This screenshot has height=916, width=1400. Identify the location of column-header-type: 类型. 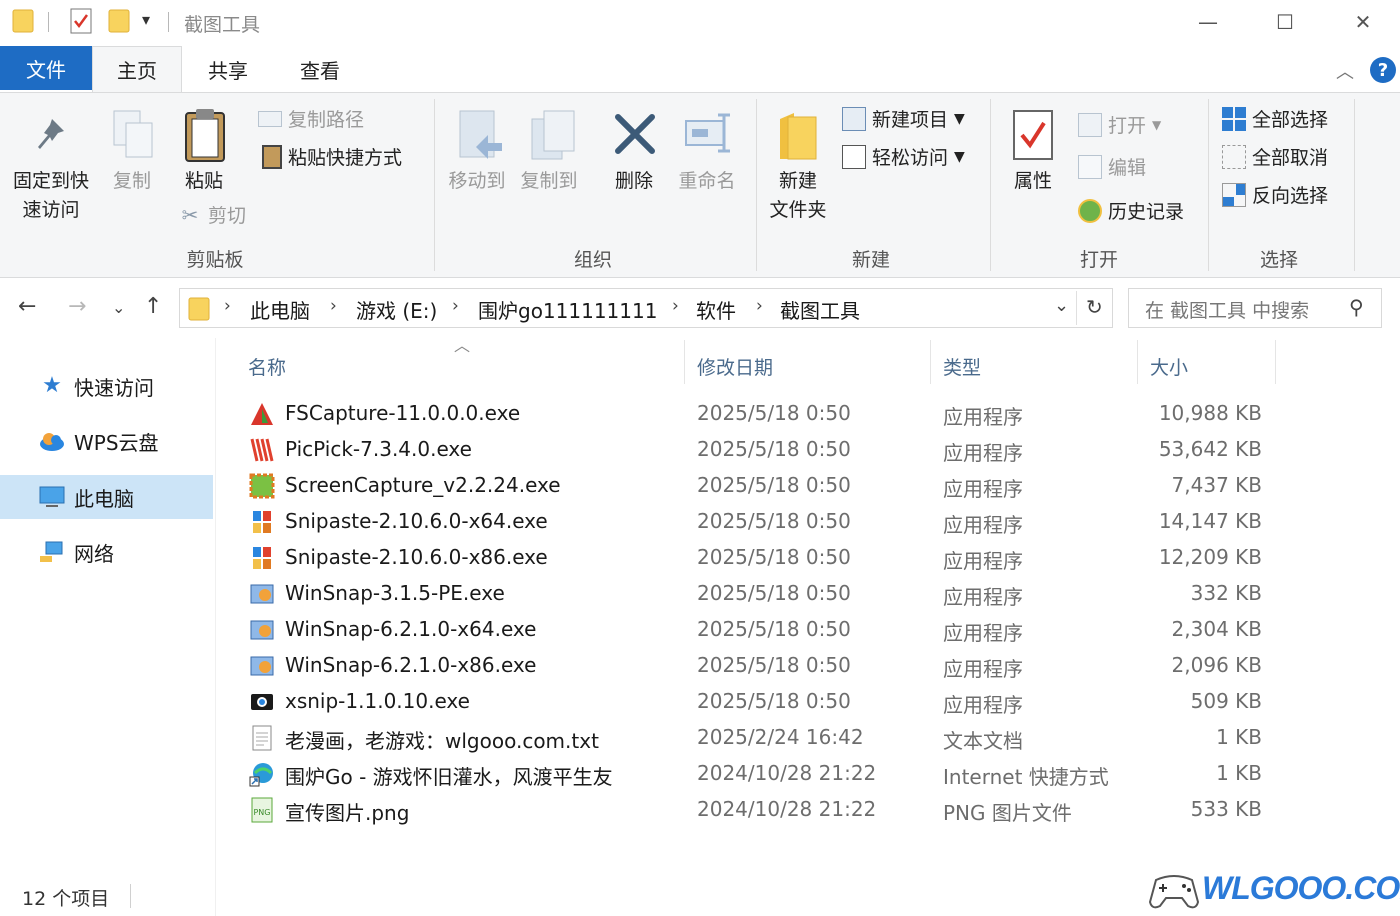
(962, 366).